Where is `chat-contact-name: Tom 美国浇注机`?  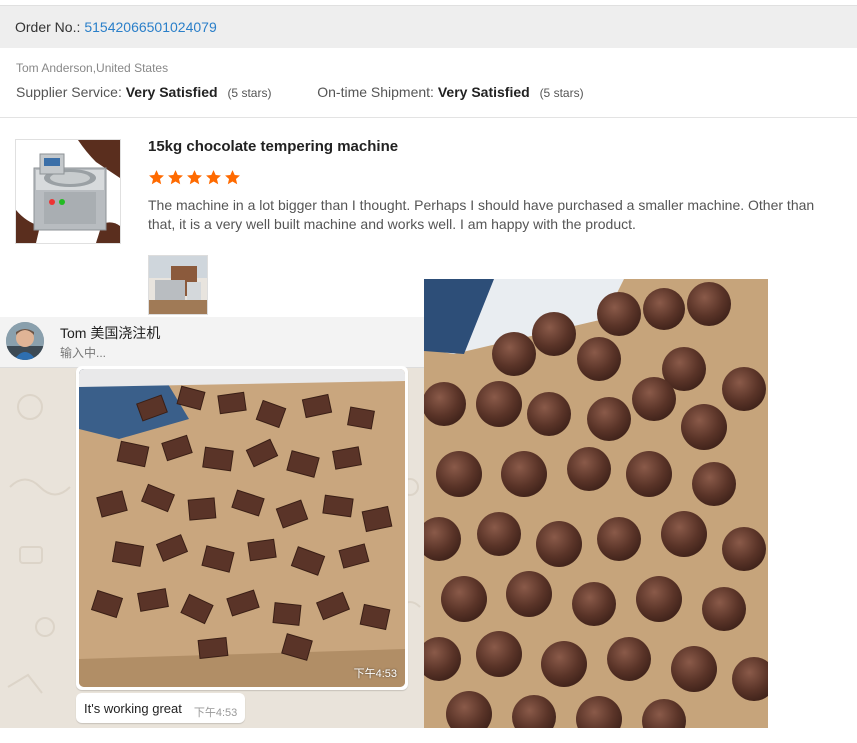 chat-contact-name: Tom 美国浇注机 is located at coordinates (110, 333).